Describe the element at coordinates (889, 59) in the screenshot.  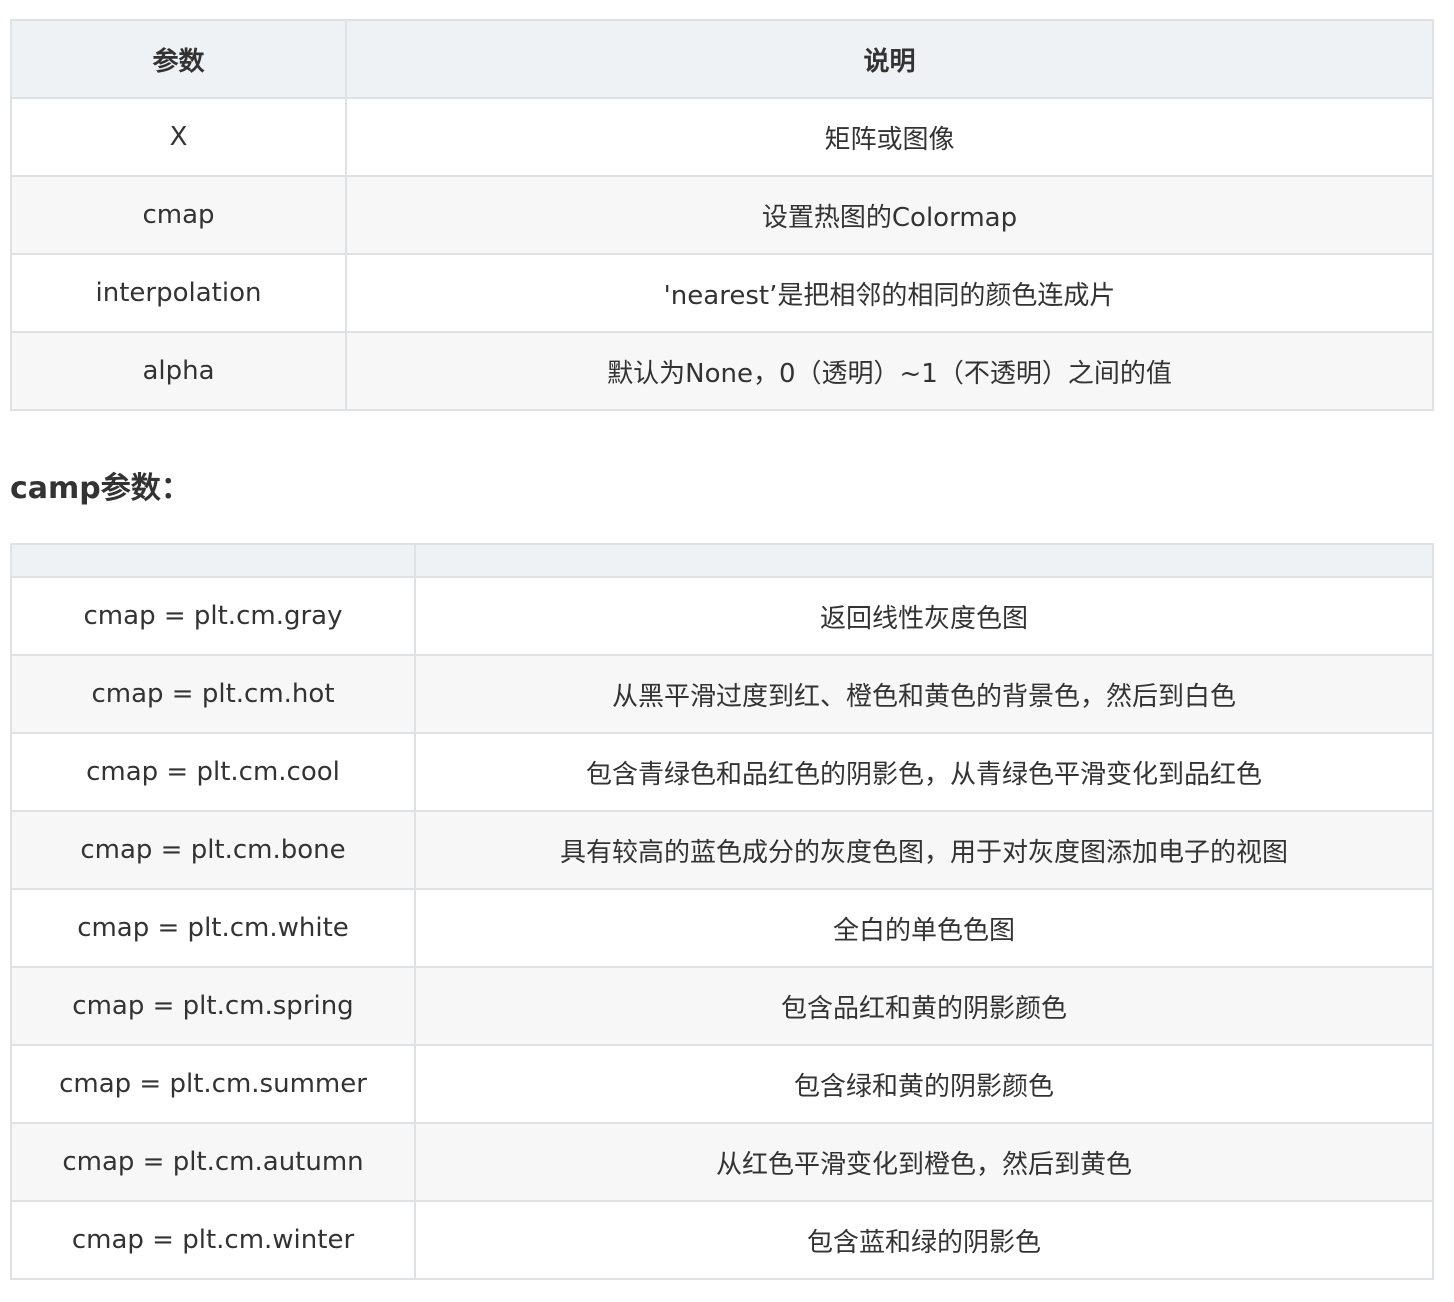
I see `column-header-description: 说明` at that location.